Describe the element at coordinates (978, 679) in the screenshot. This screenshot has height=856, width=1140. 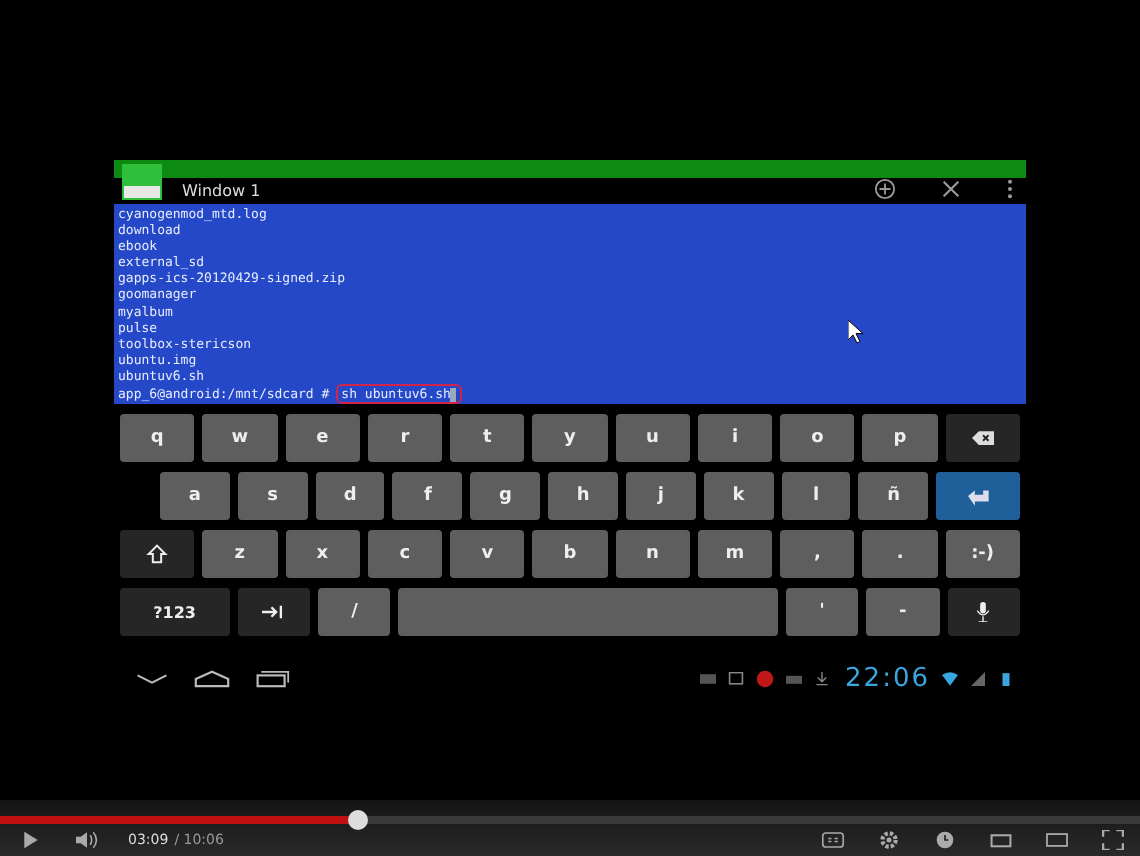
I see `signal-icon` at that location.